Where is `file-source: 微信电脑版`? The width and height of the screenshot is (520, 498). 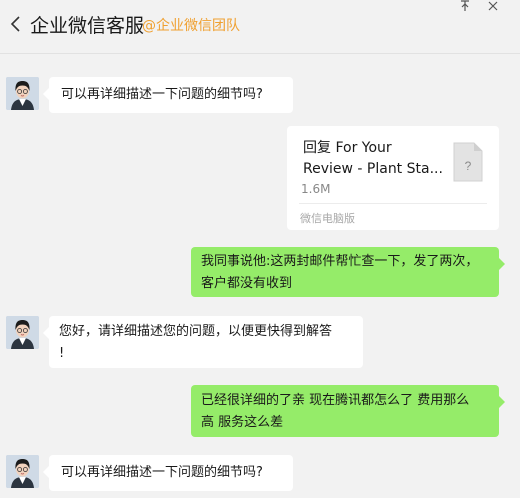
file-source: 微信电脑版 is located at coordinates (327, 218).